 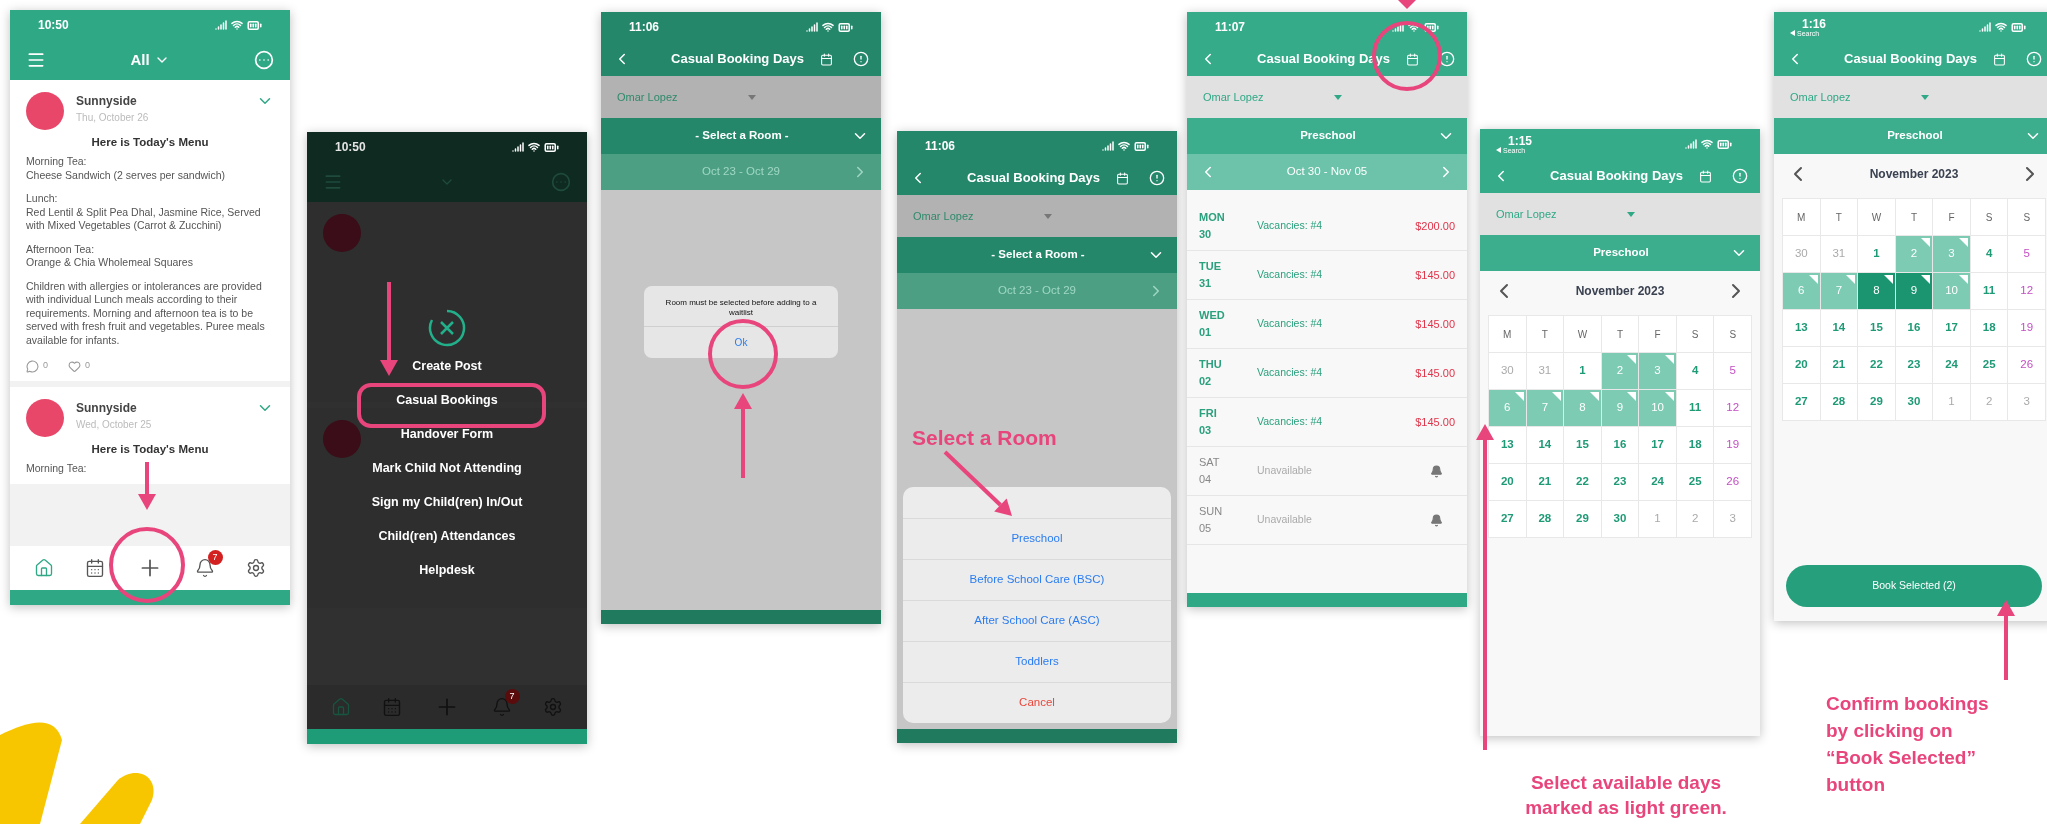 I want to click on room-option: Before School Care (BSC), so click(x=1037, y=580).